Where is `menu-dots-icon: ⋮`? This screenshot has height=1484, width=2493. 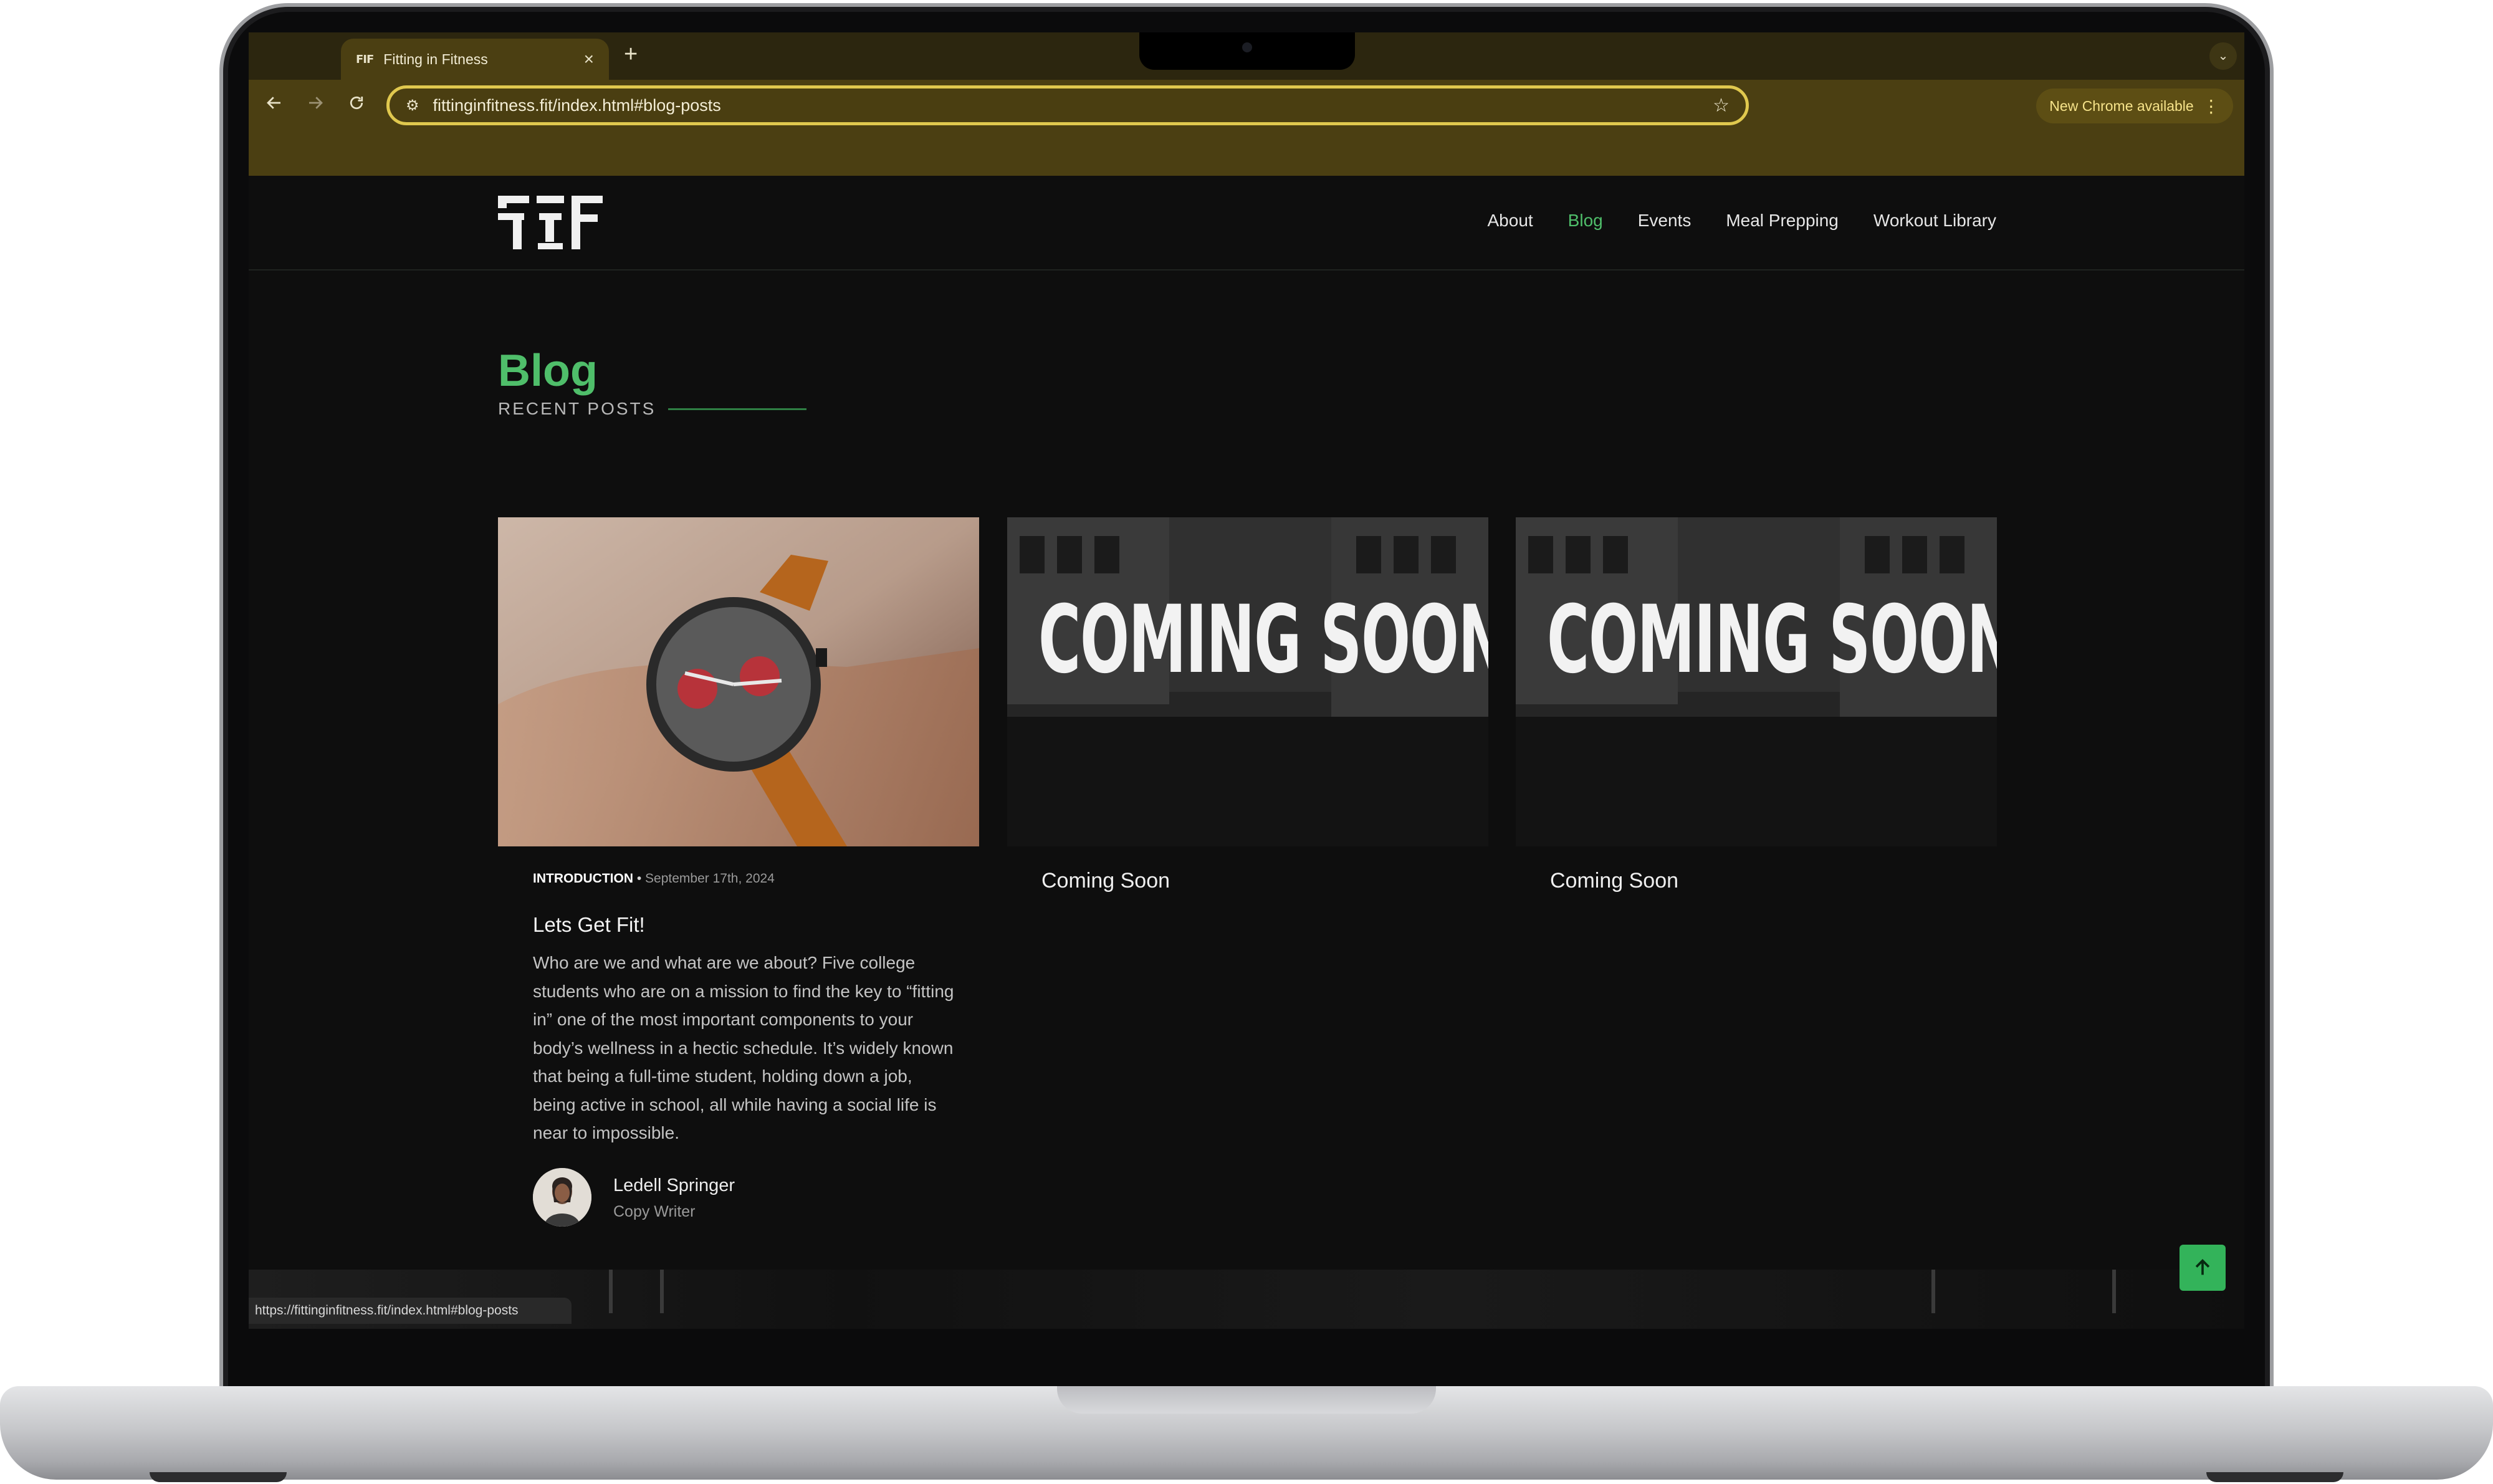
menu-dots-icon: ⋮ is located at coordinates (2211, 106).